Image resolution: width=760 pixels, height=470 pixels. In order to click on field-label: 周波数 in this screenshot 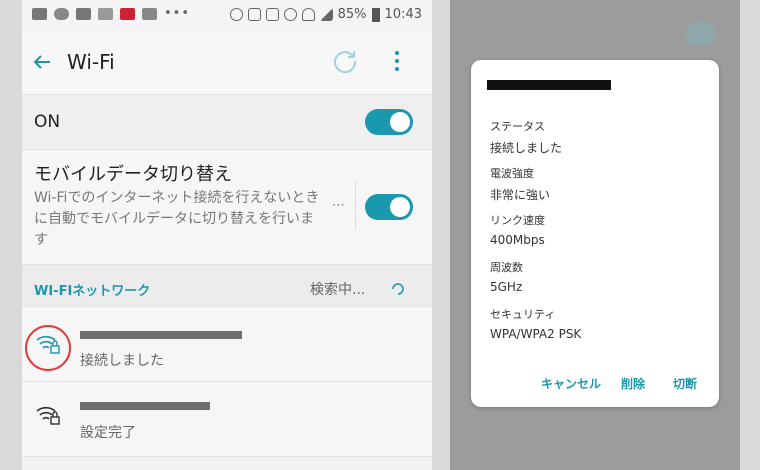, I will do `click(506, 267)`.